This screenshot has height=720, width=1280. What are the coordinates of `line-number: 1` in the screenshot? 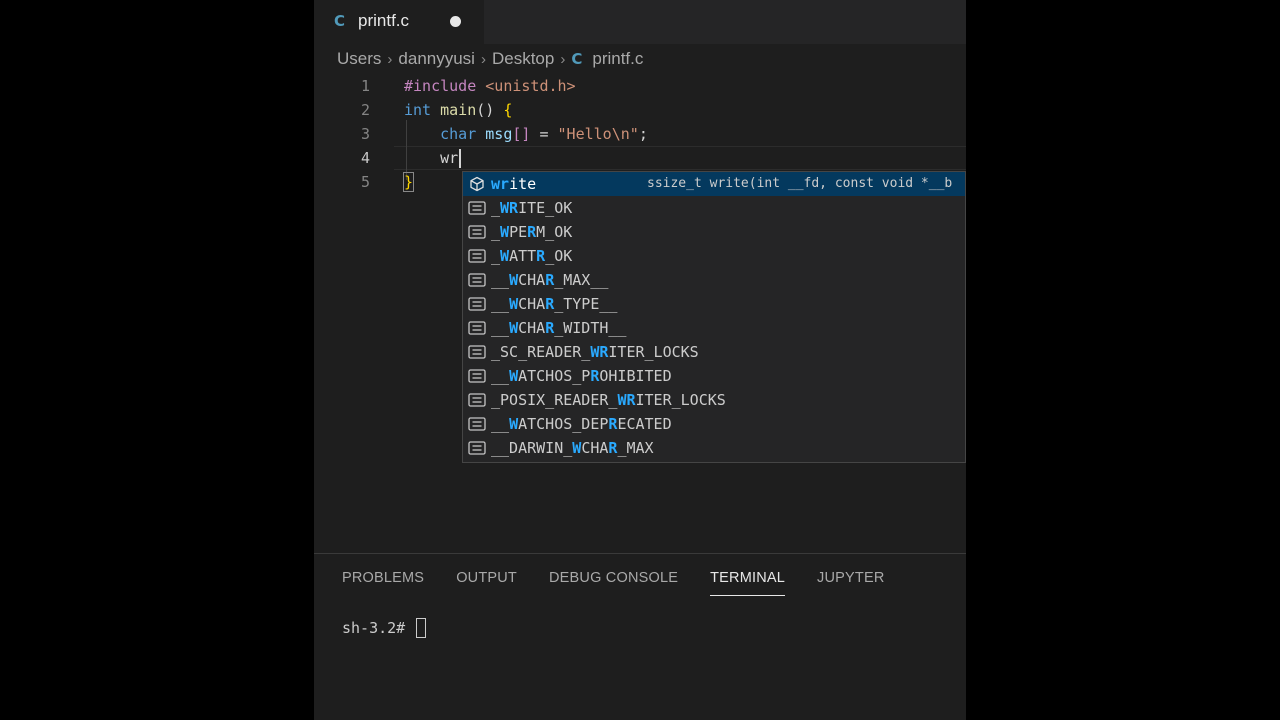 It's located at (365, 86).